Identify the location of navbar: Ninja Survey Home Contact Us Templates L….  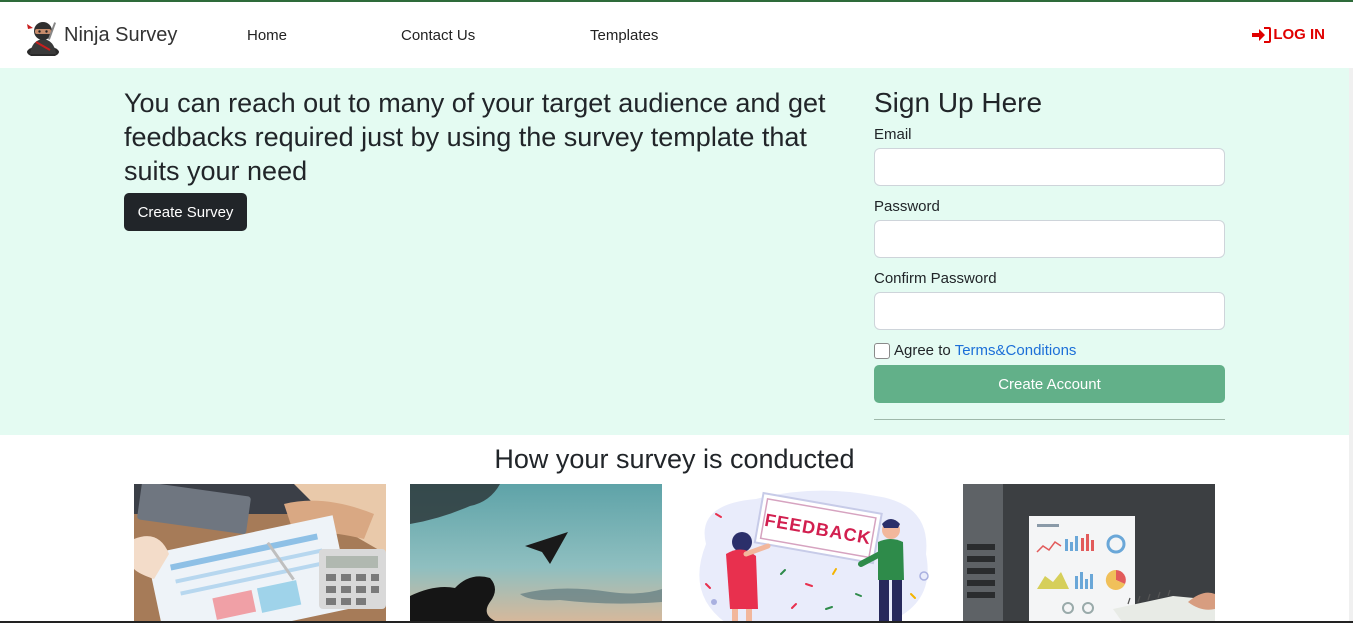
(676, 35).